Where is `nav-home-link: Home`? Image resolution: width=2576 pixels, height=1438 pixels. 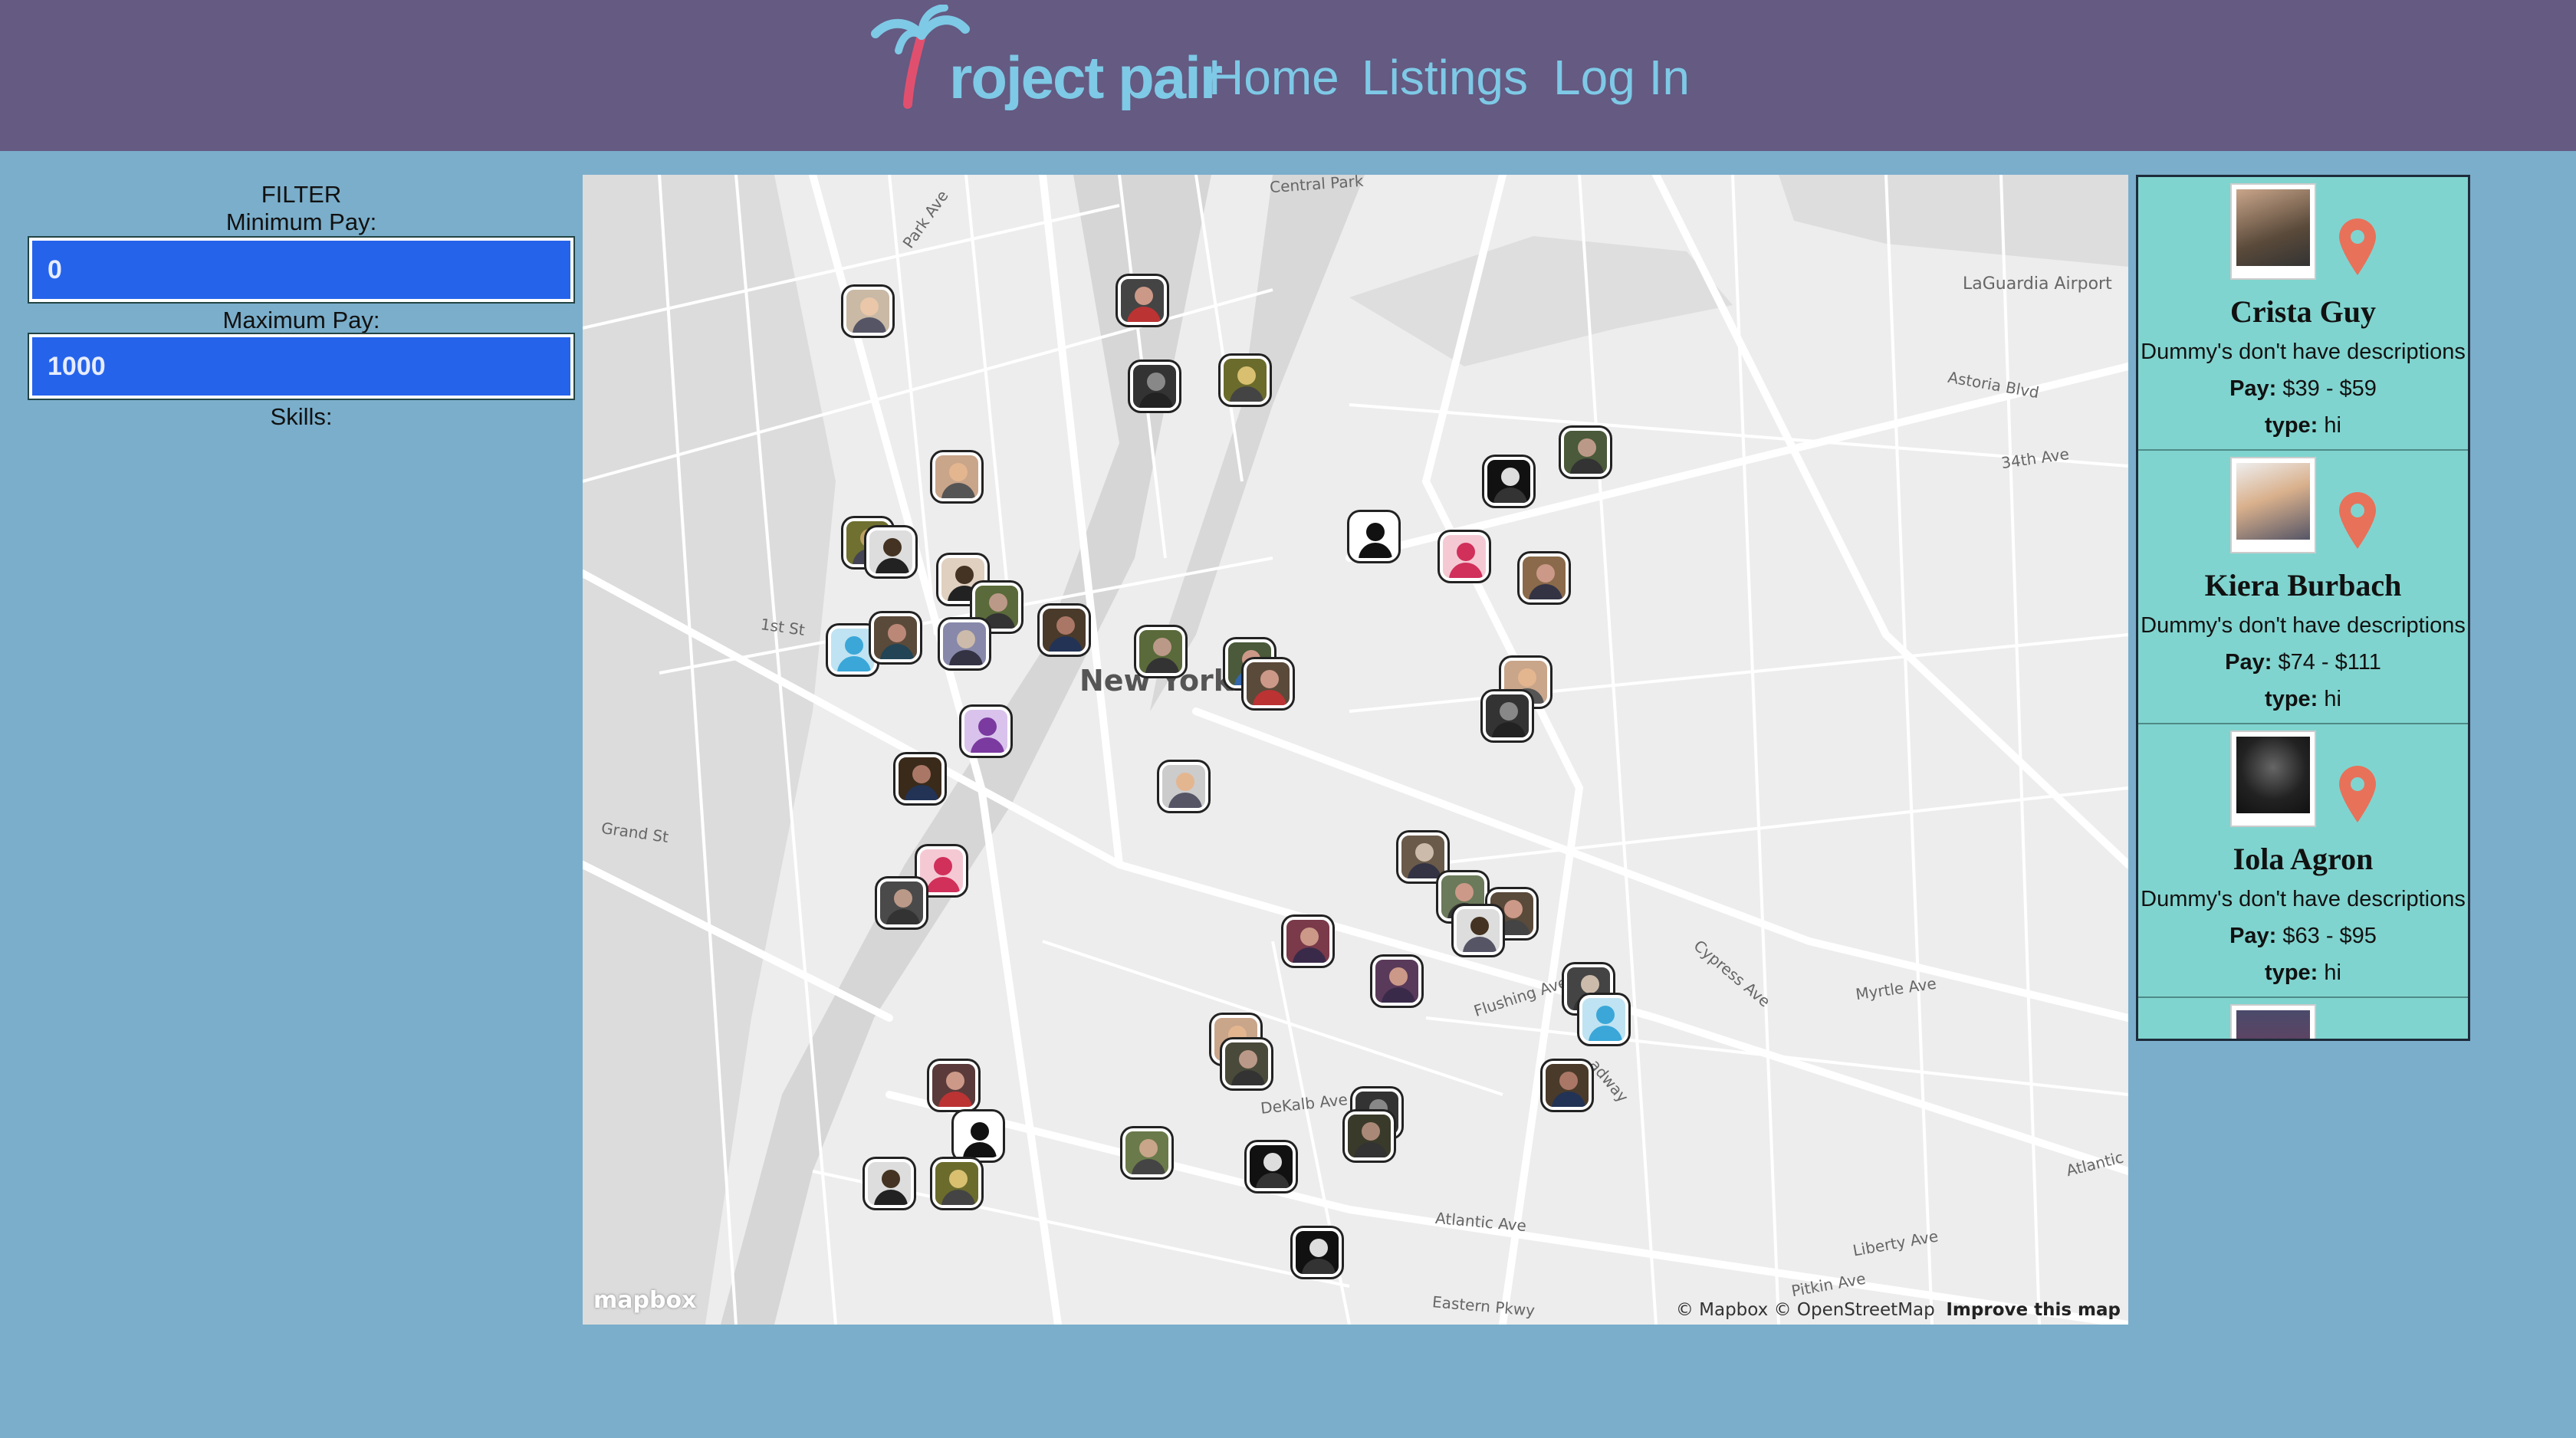 nav-home-link: Home is located at coordinates (1274, 77).